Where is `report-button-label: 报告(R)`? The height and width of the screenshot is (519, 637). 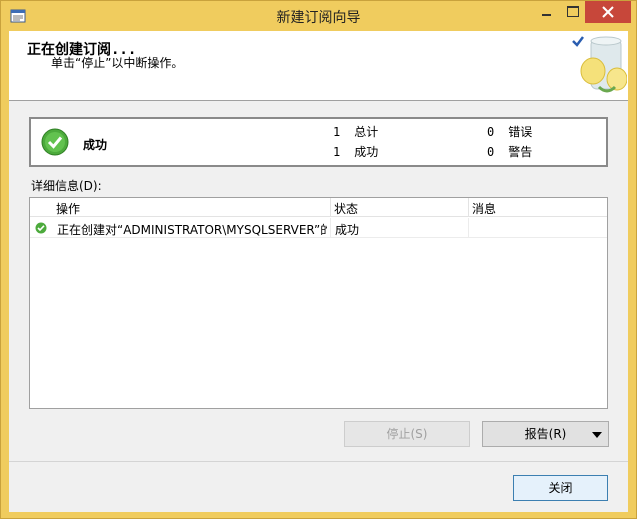 report-button-label: 报告(R) is located at coordinates (545, 434).